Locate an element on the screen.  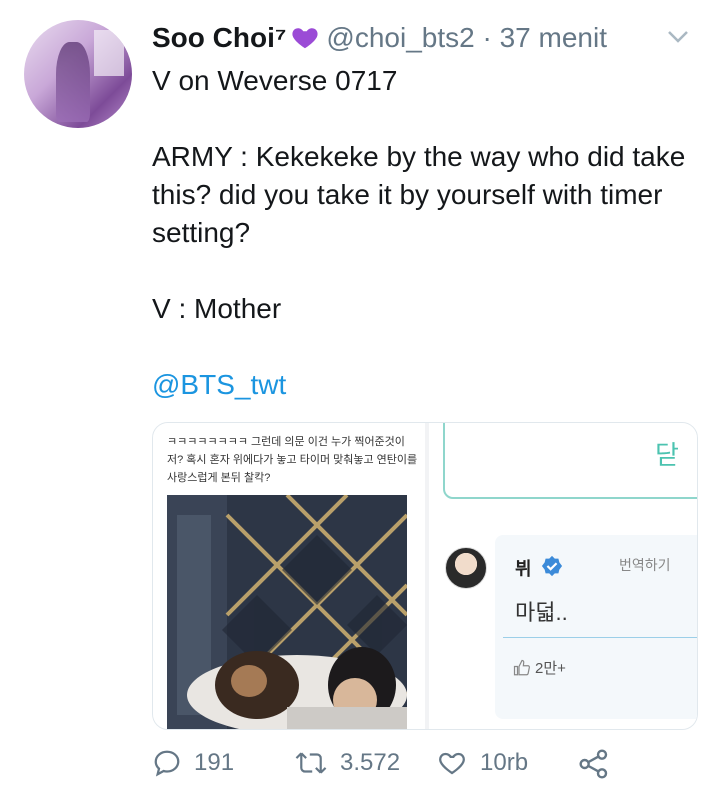
like-action: 10rb is located at coordinates (482, 763).